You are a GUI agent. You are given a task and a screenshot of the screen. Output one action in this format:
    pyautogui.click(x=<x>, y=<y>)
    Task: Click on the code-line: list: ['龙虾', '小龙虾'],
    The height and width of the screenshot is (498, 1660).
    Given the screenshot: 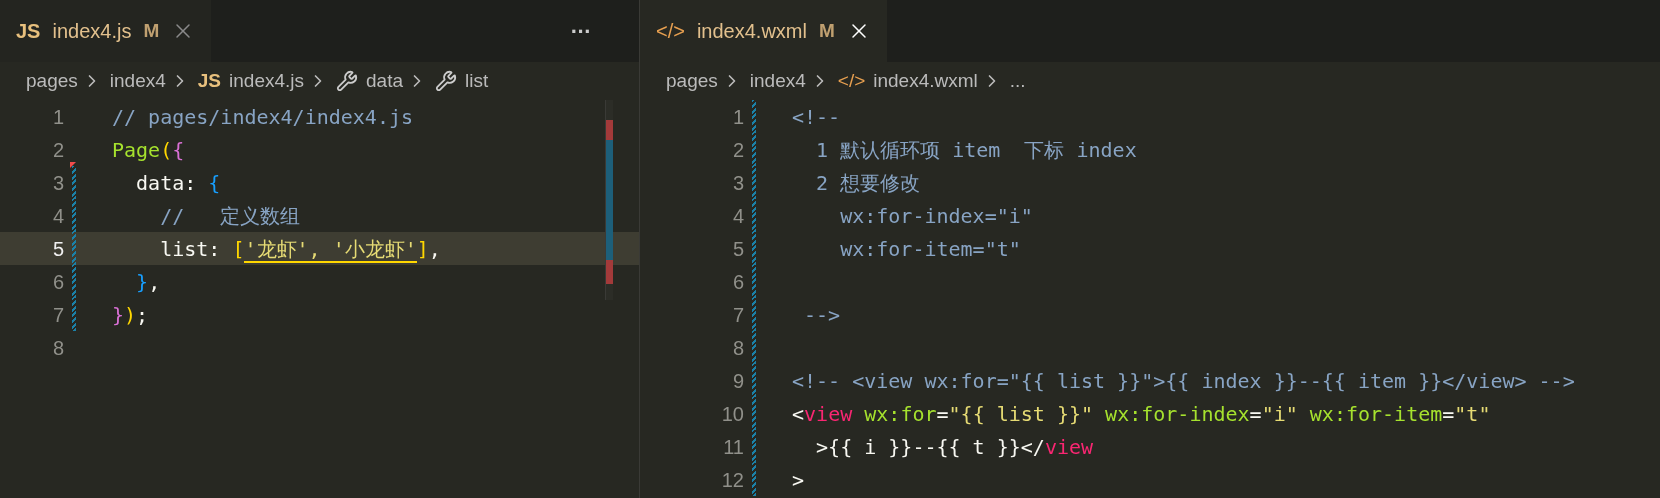 What is the action you would take?
    pyautogui.click(x=300, y=249)
    